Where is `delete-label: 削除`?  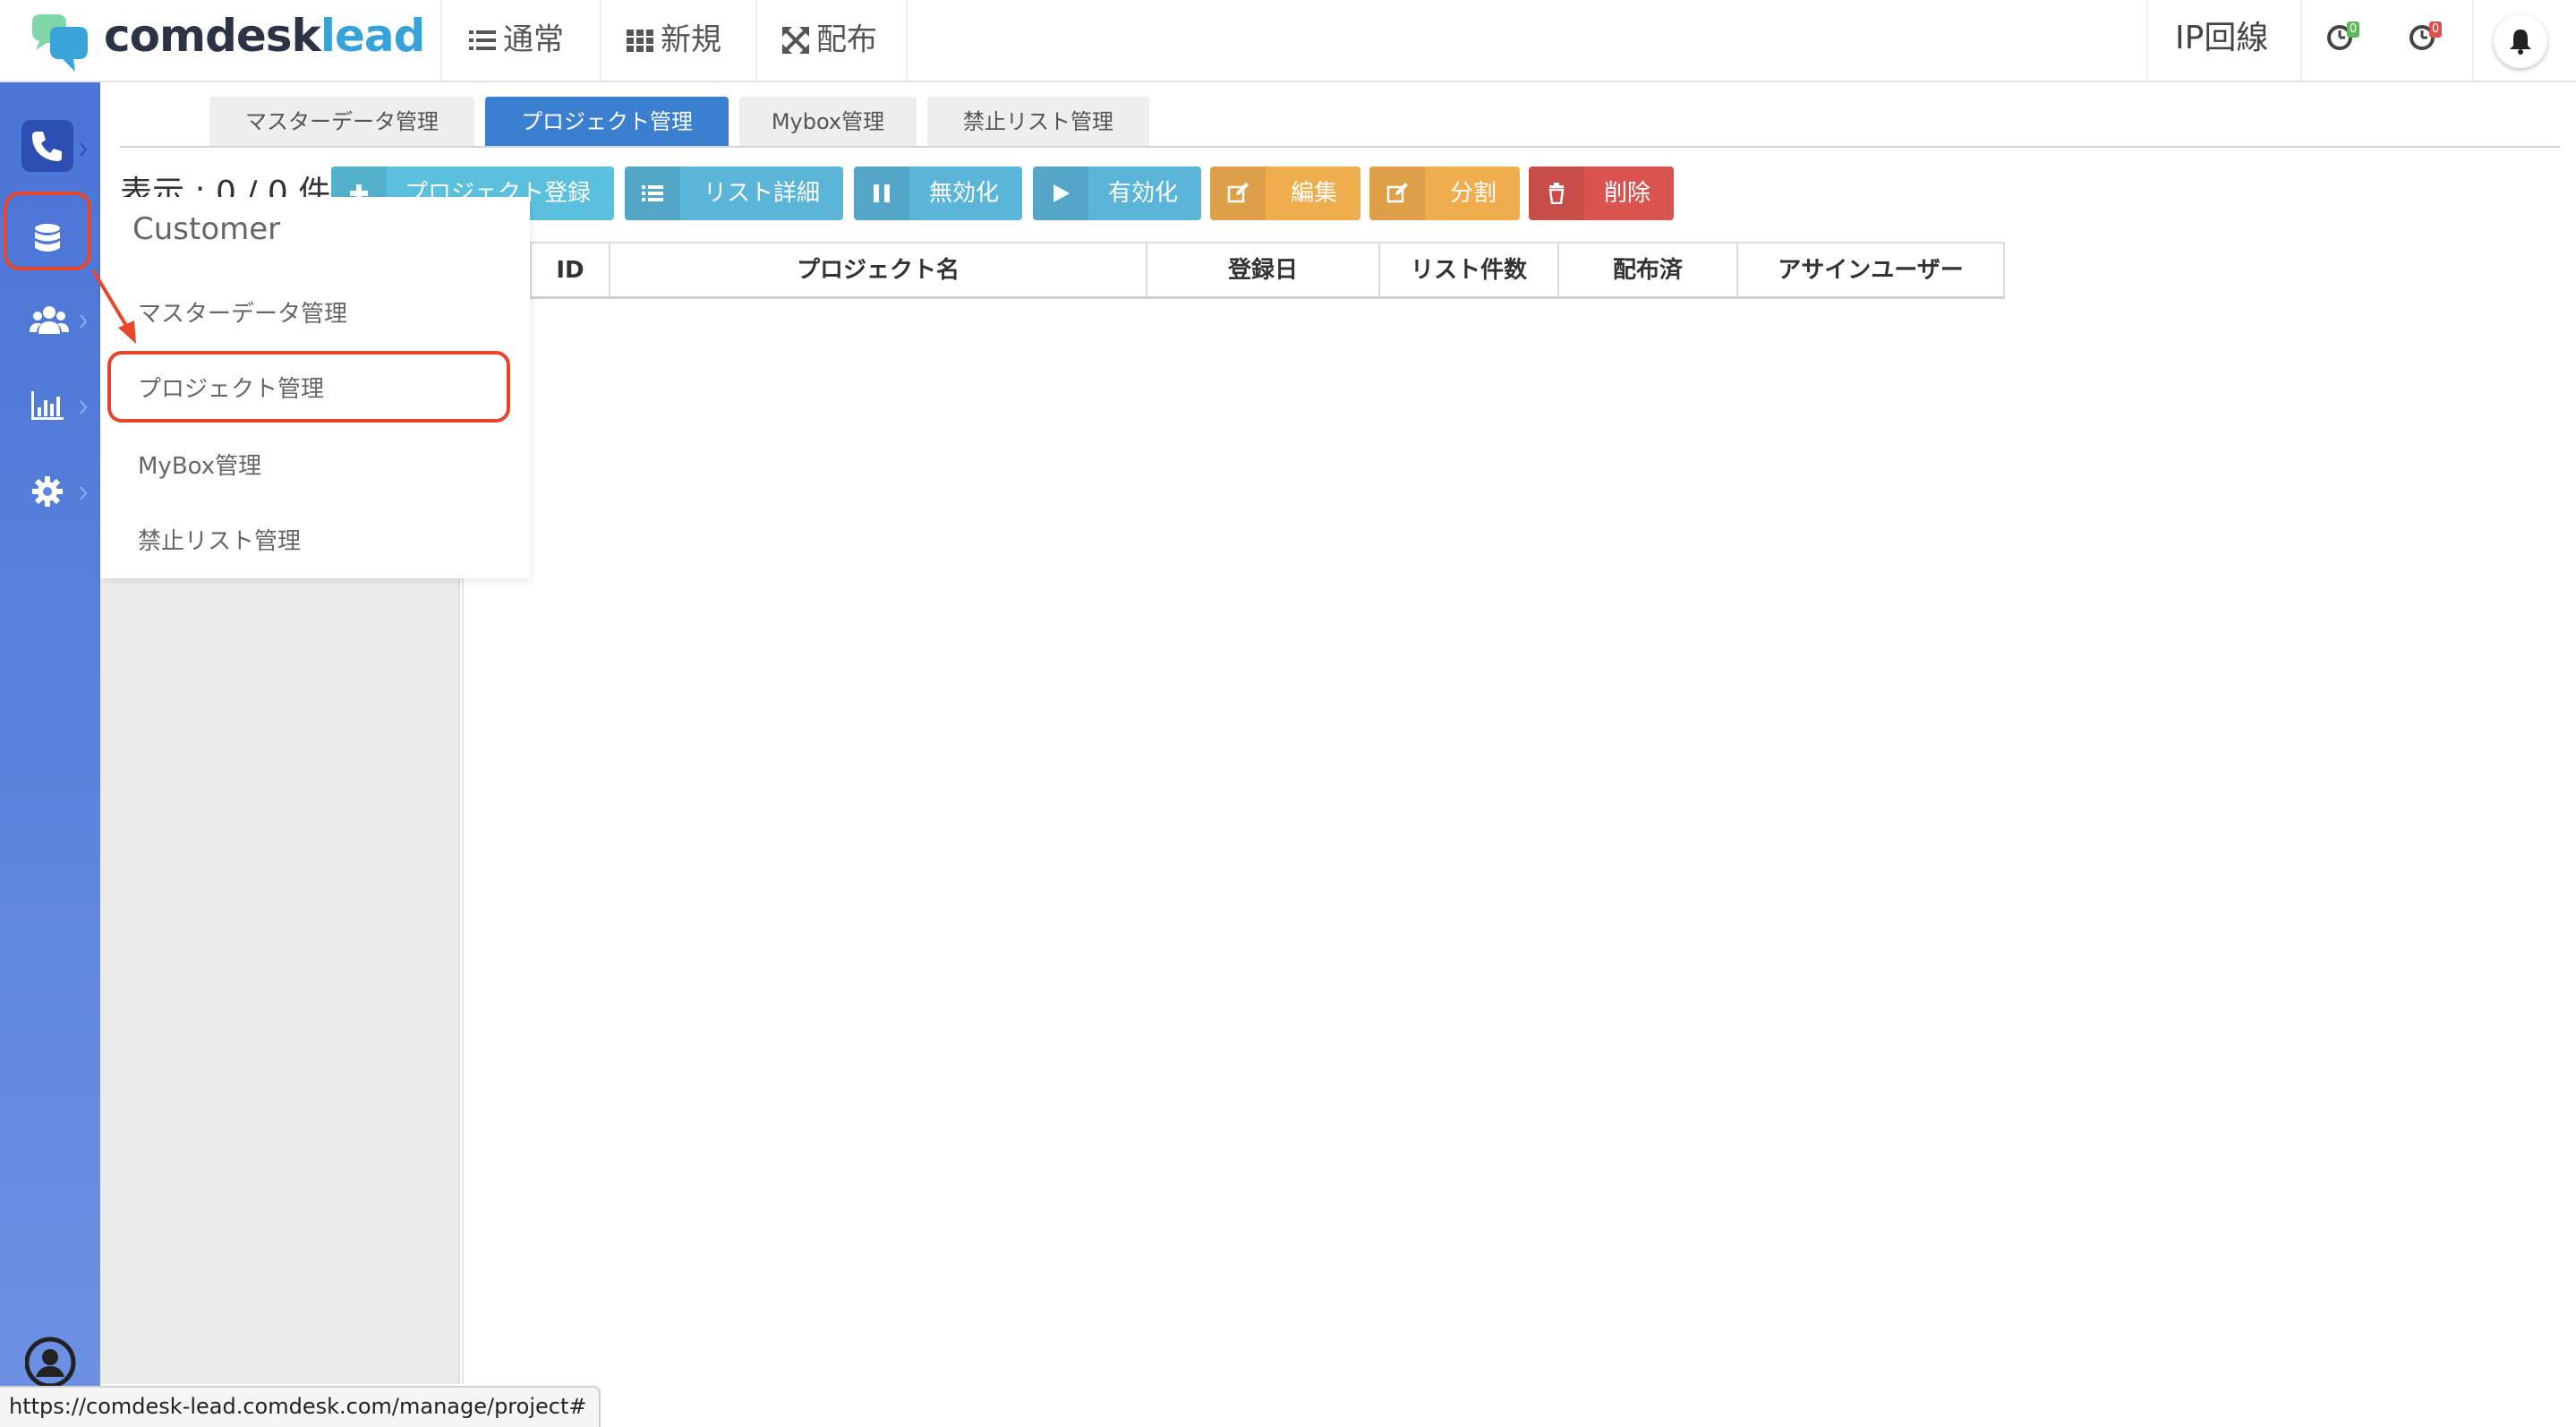
delete-label: 削除 is located at coordinates (1627, 194).